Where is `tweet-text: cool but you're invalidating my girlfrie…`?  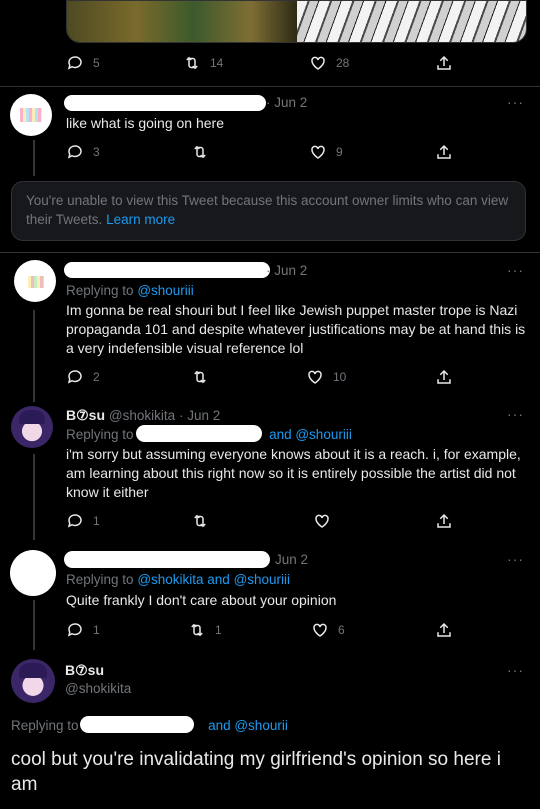
tweet-text: cool but you're invalidating my girlfrie… is located at coordinates (256, 772).